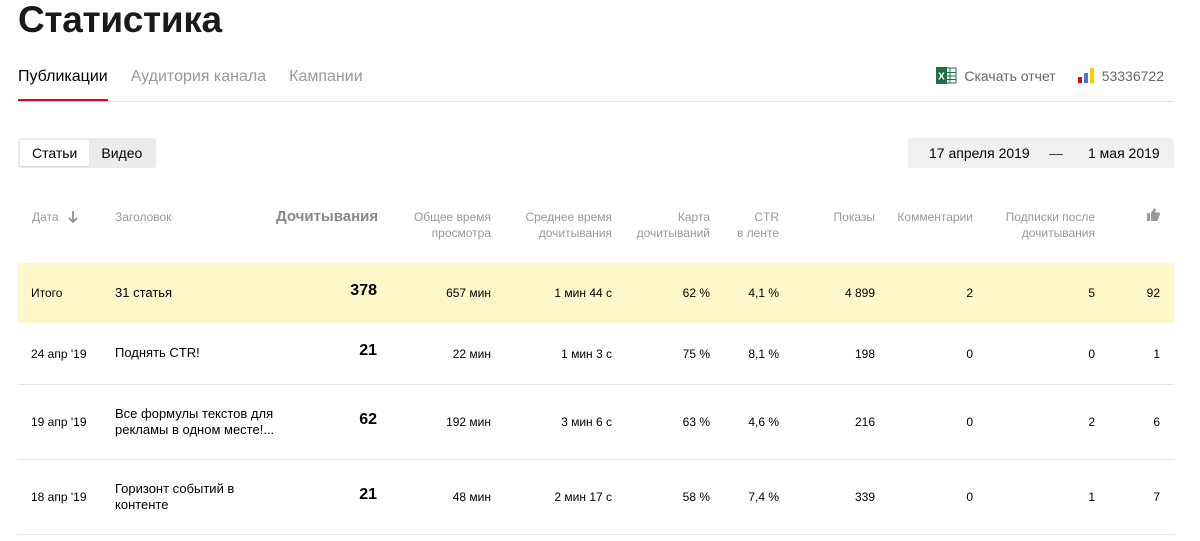 This screenshot has height=541, width=1200. What do you see at coordinates (1050, 217) in the screenshot?
I see `header-subs-line1: Подписки после` at bounding box center [1050, 217].